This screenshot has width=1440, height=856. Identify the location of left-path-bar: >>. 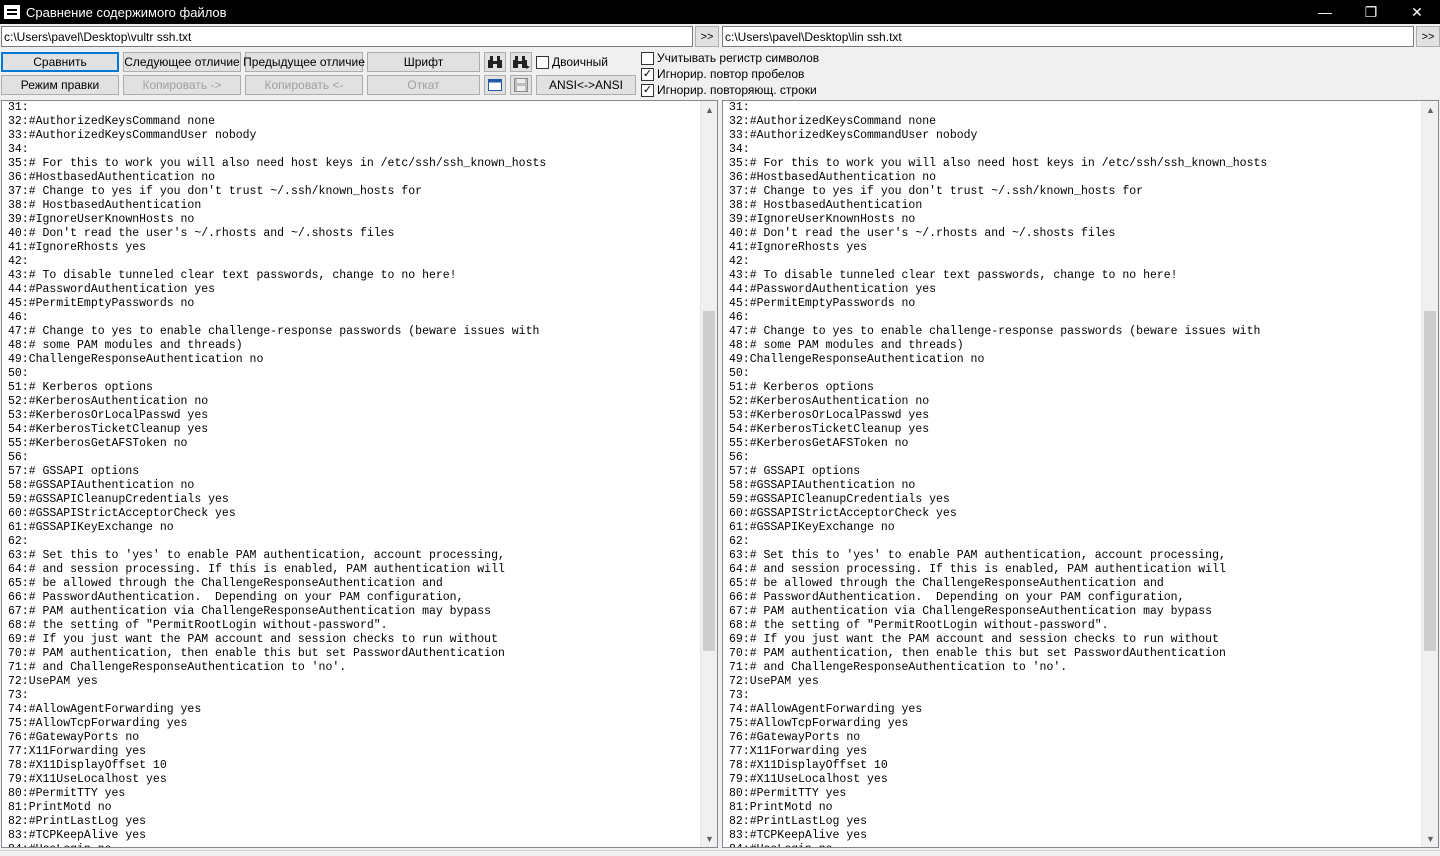
(360, 36).